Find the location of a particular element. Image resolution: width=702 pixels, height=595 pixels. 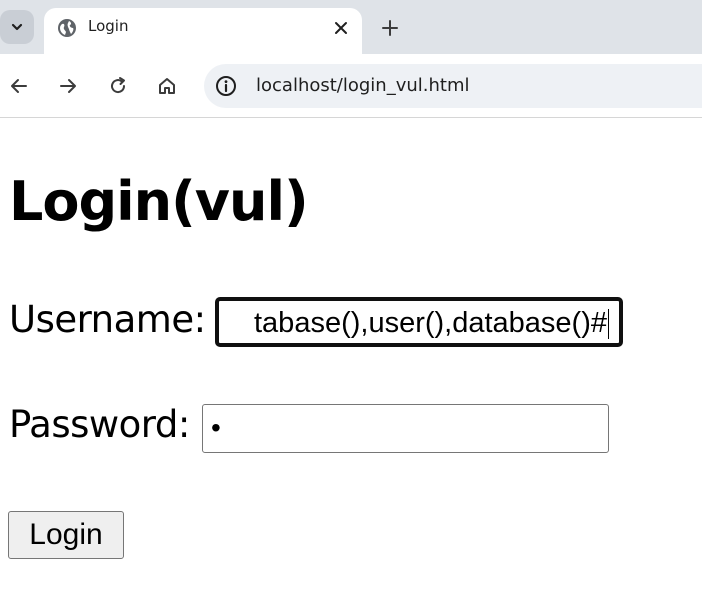

password-input: • is located at coordinates (405, 428).